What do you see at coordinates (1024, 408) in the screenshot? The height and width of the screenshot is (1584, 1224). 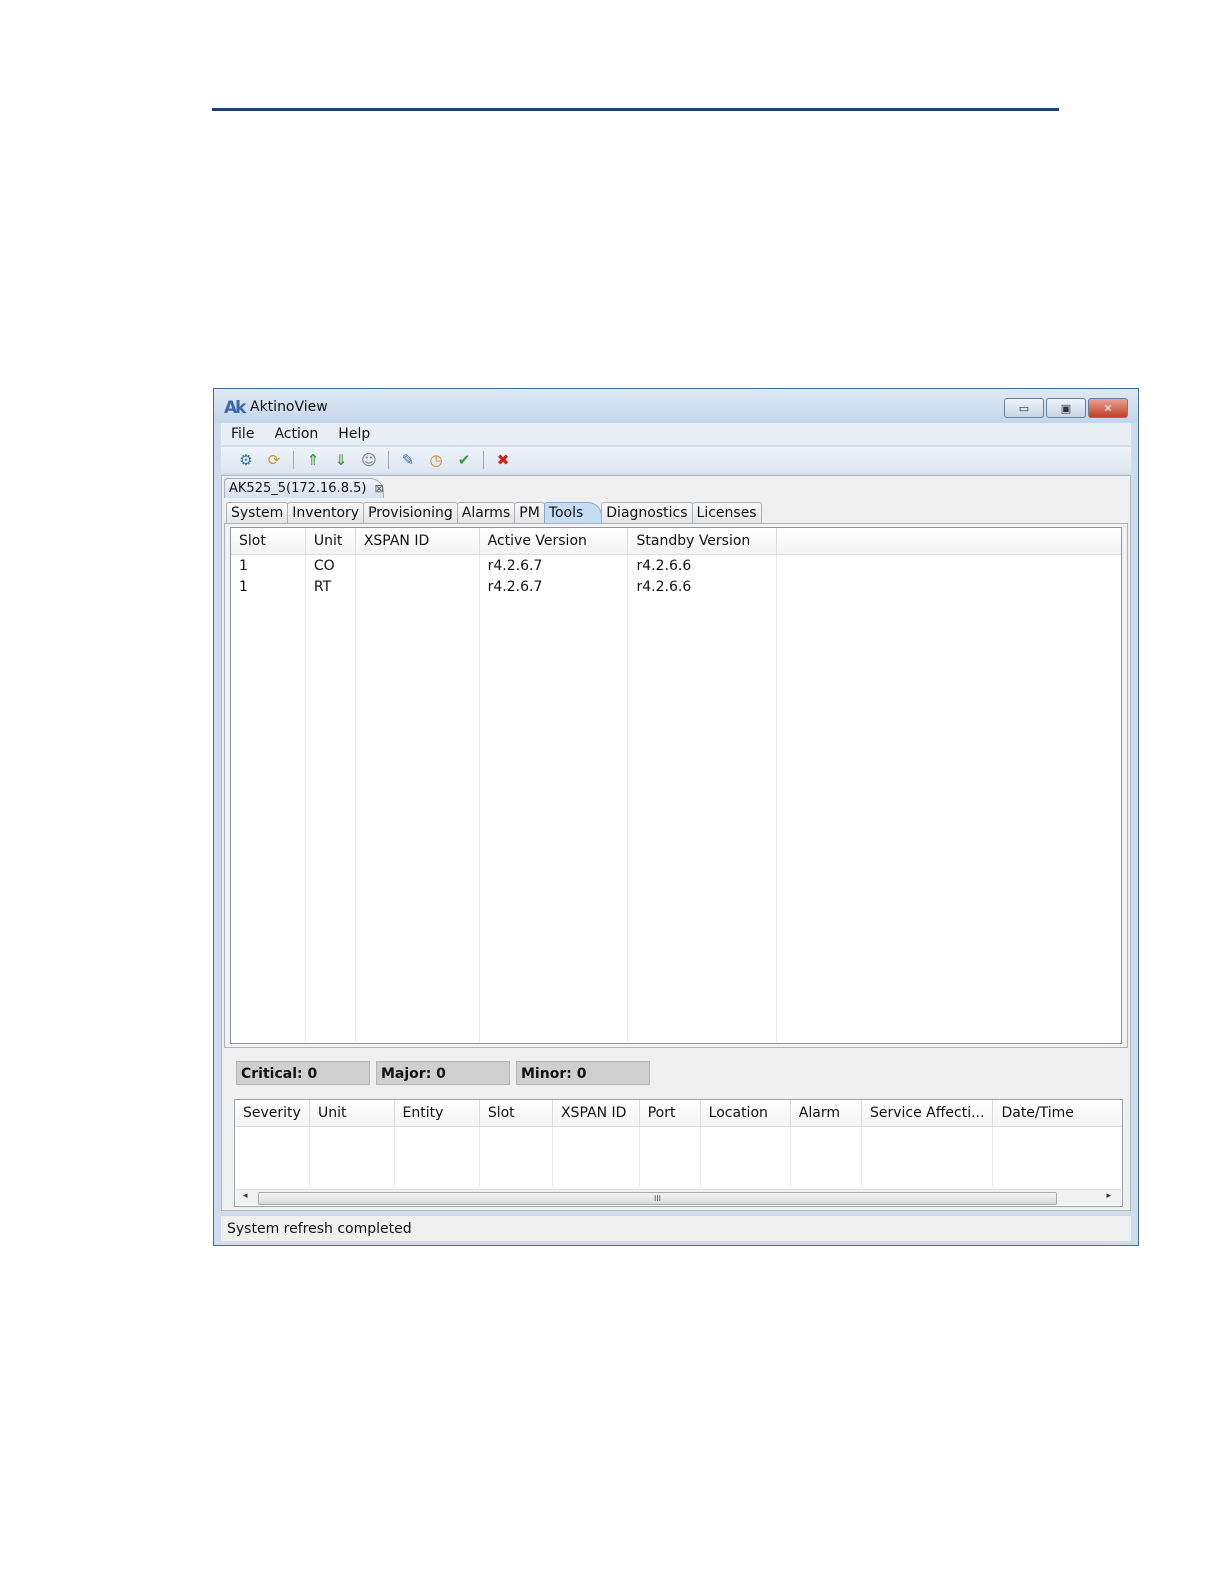 I see `minimize-button: ▭` at bounding box center [1024, 408].